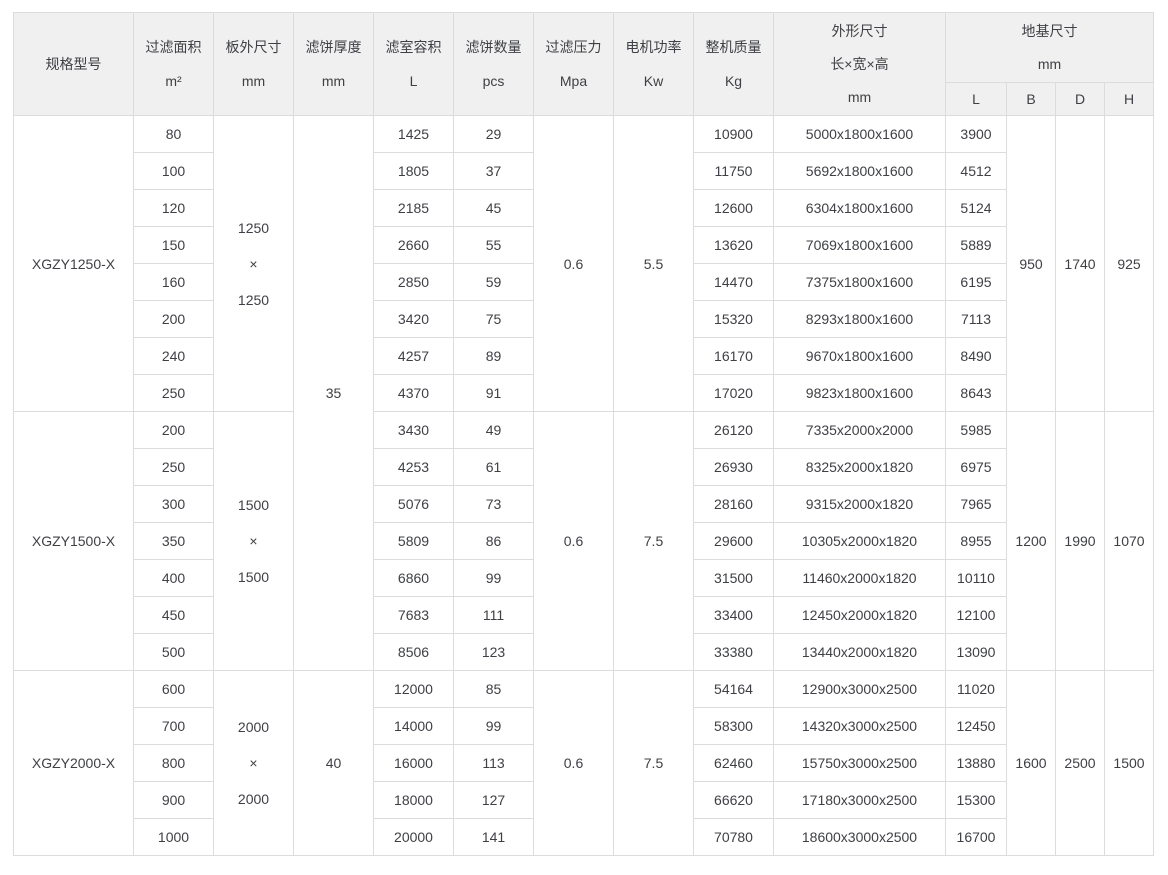  Describe the element at coordinates (413, 726) in the screenshot. I see `chamber-volume-cell: 14000` at that location.